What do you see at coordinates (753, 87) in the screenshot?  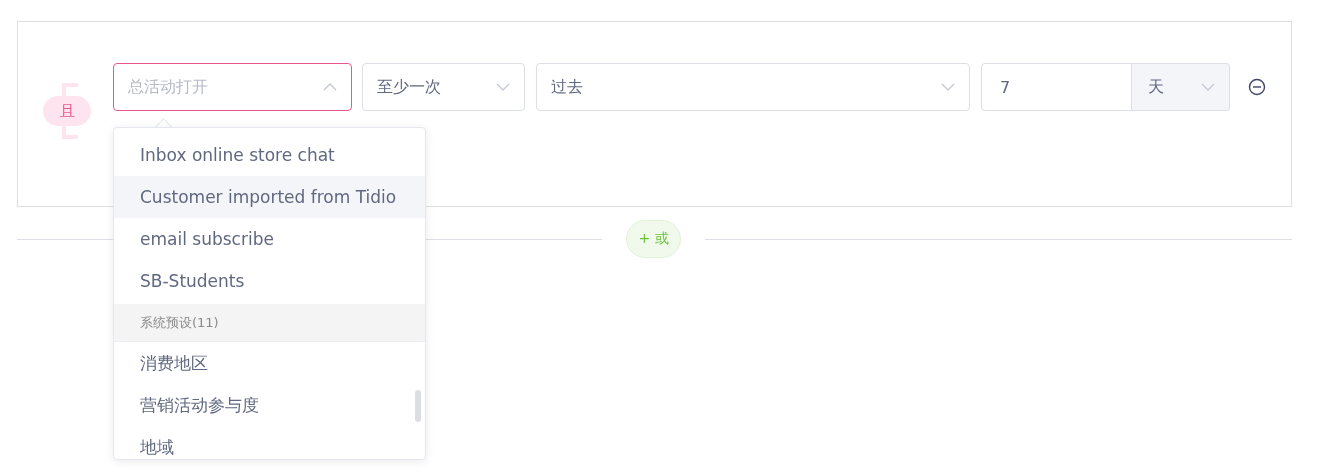 I see `time-range-select: 过去` at bounding box center [753, 87].